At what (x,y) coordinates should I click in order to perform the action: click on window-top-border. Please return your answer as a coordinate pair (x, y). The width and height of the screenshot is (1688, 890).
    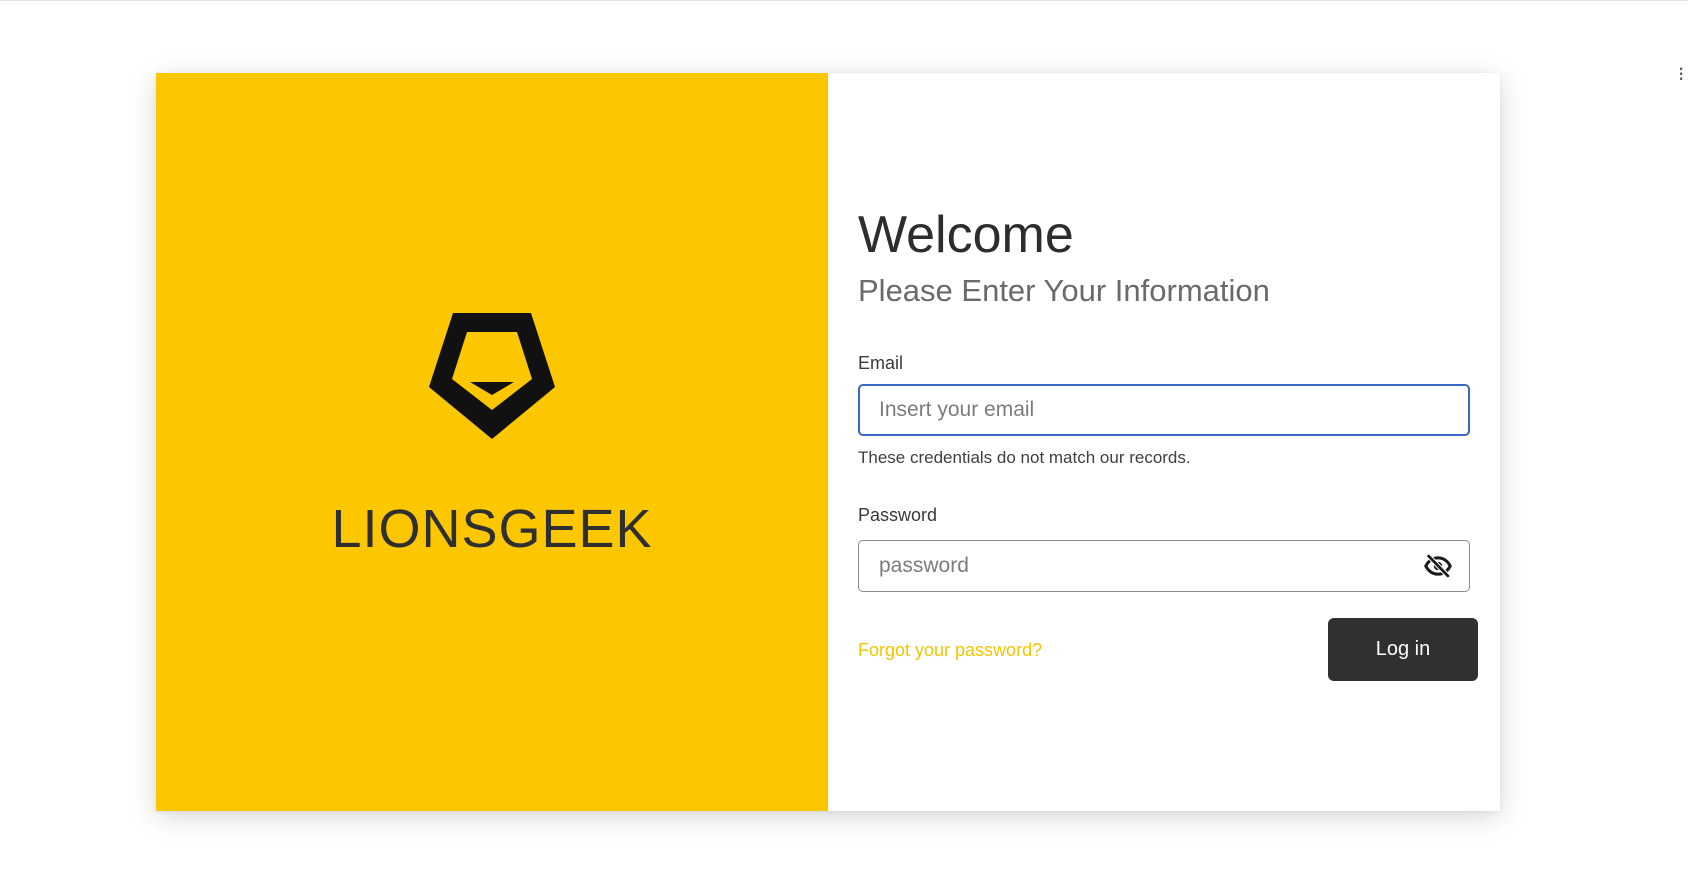
    Looking at the image, I should click on (844, 0).